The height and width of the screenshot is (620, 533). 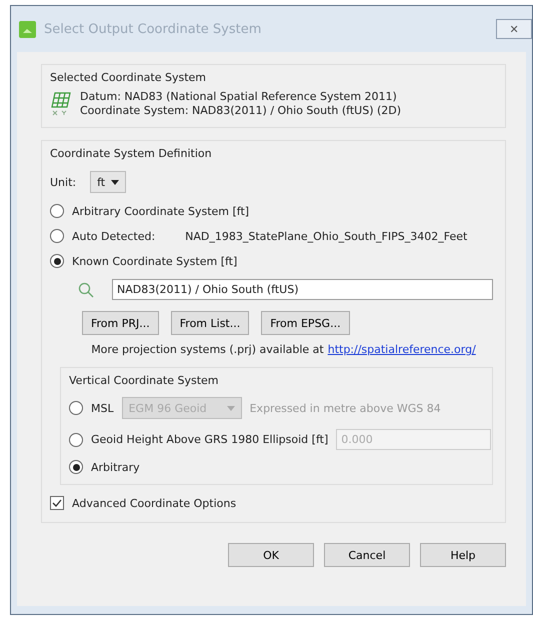 What do you see at coordinates (463, 555) in the screenshot?
I see `dialog-button: Help` at bounding box center [463, 555].